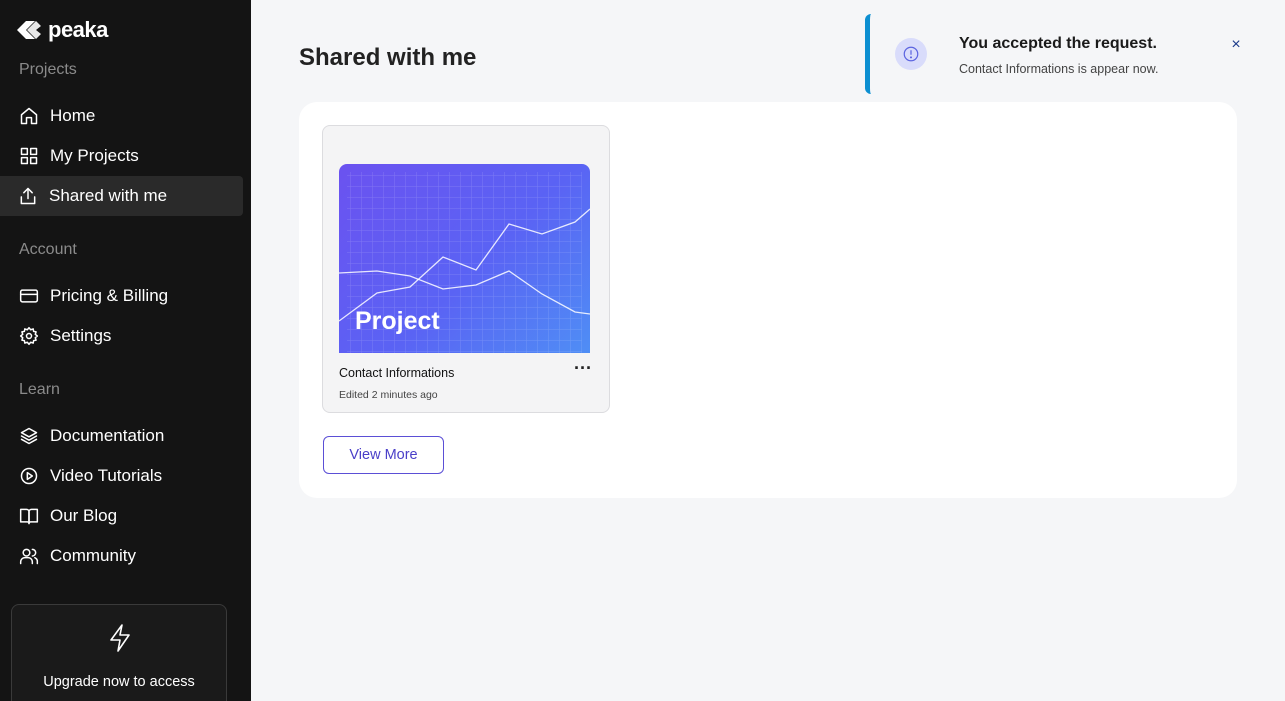  I want to click on upgrade-card: Upgrade now to access, so click(119, 652).